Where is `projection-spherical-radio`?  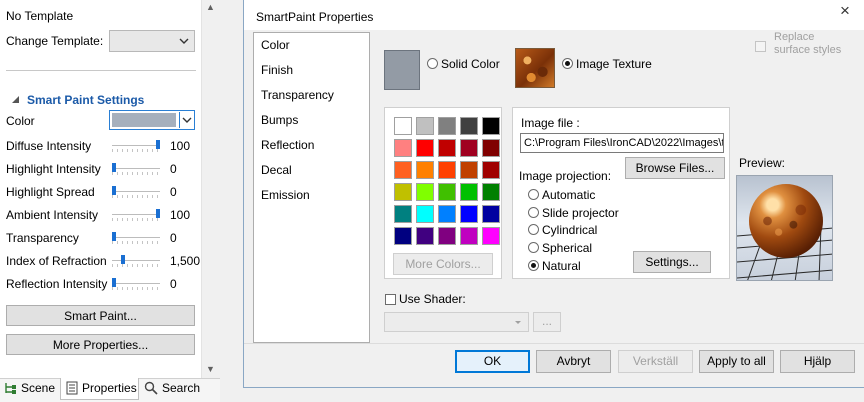
projection-spherical-radio is located at coordinates (533, 247).